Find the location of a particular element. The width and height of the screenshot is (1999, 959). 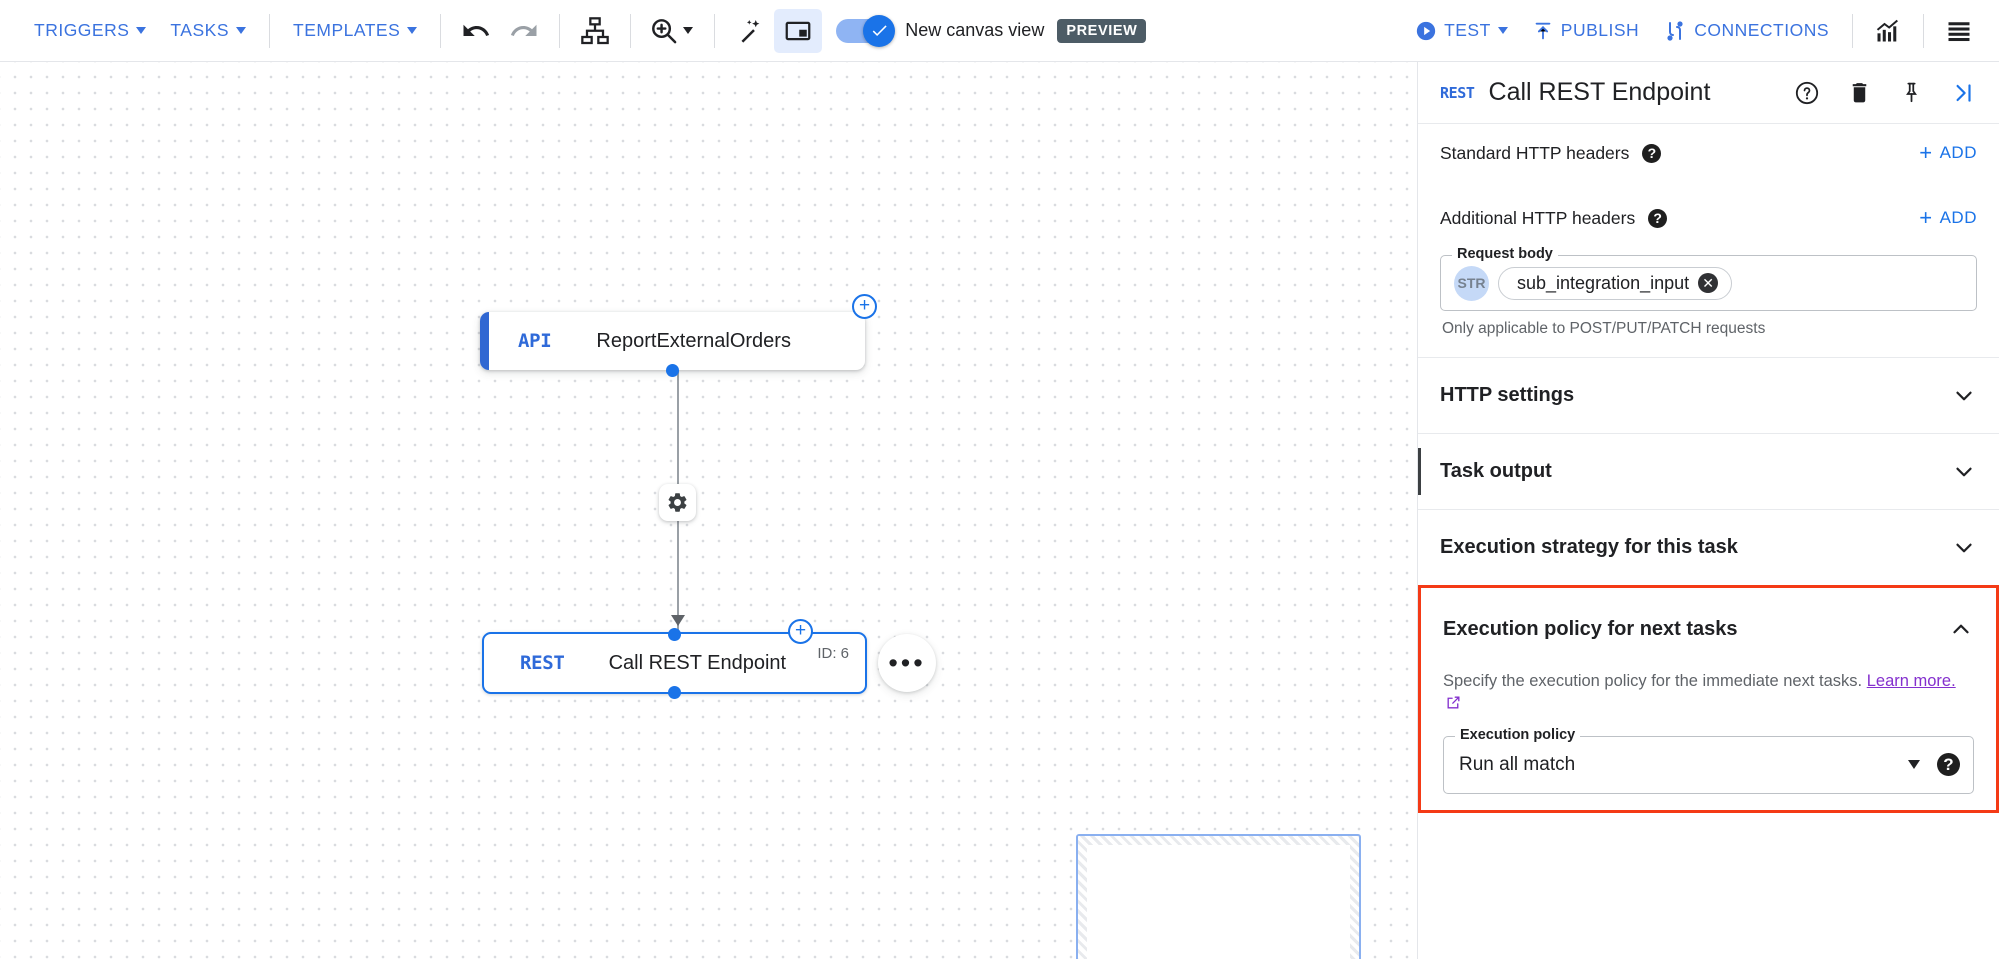

section-execution-strategy-title: Execution strategy for this task is located at coordinates (1589, 547).